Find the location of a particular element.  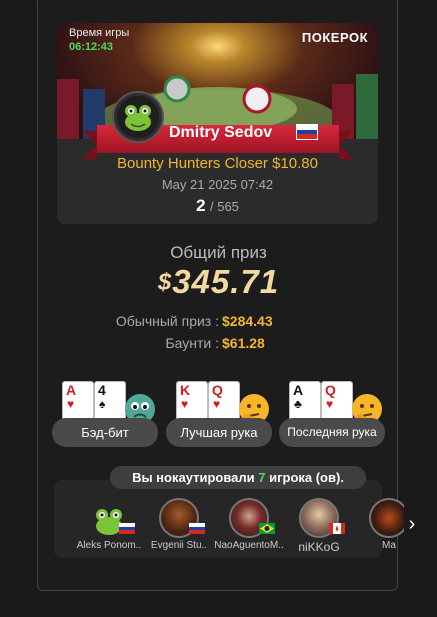

tournament-name: Bounty Hunters Closer $10.80 is located at coordinates (217, 163).